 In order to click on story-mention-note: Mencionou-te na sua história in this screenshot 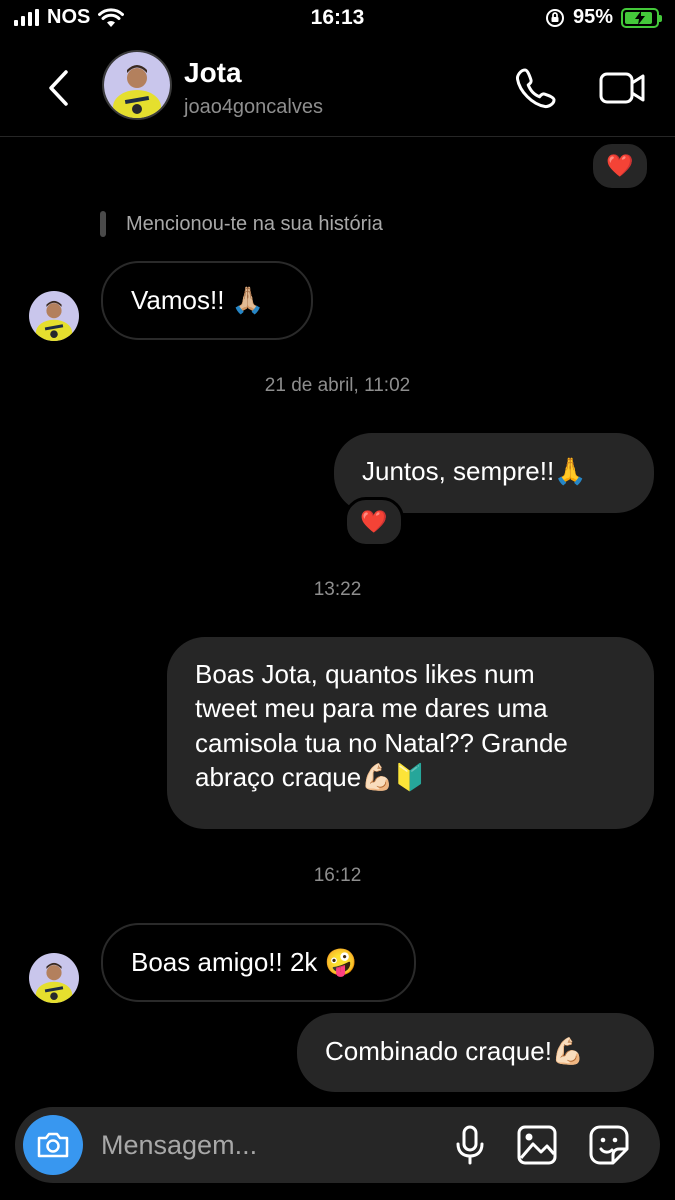, I will do `click(241, 224)`.